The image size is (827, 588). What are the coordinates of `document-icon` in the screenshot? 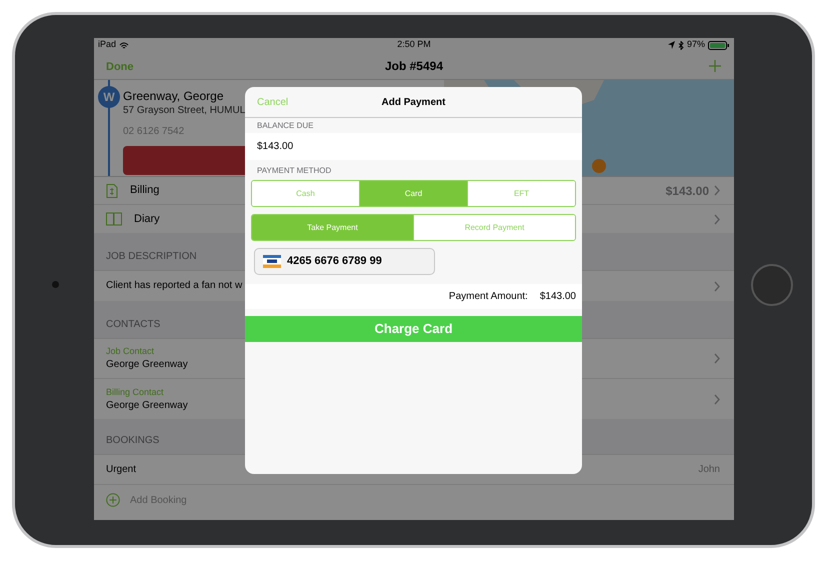 It's located at (112, 191).